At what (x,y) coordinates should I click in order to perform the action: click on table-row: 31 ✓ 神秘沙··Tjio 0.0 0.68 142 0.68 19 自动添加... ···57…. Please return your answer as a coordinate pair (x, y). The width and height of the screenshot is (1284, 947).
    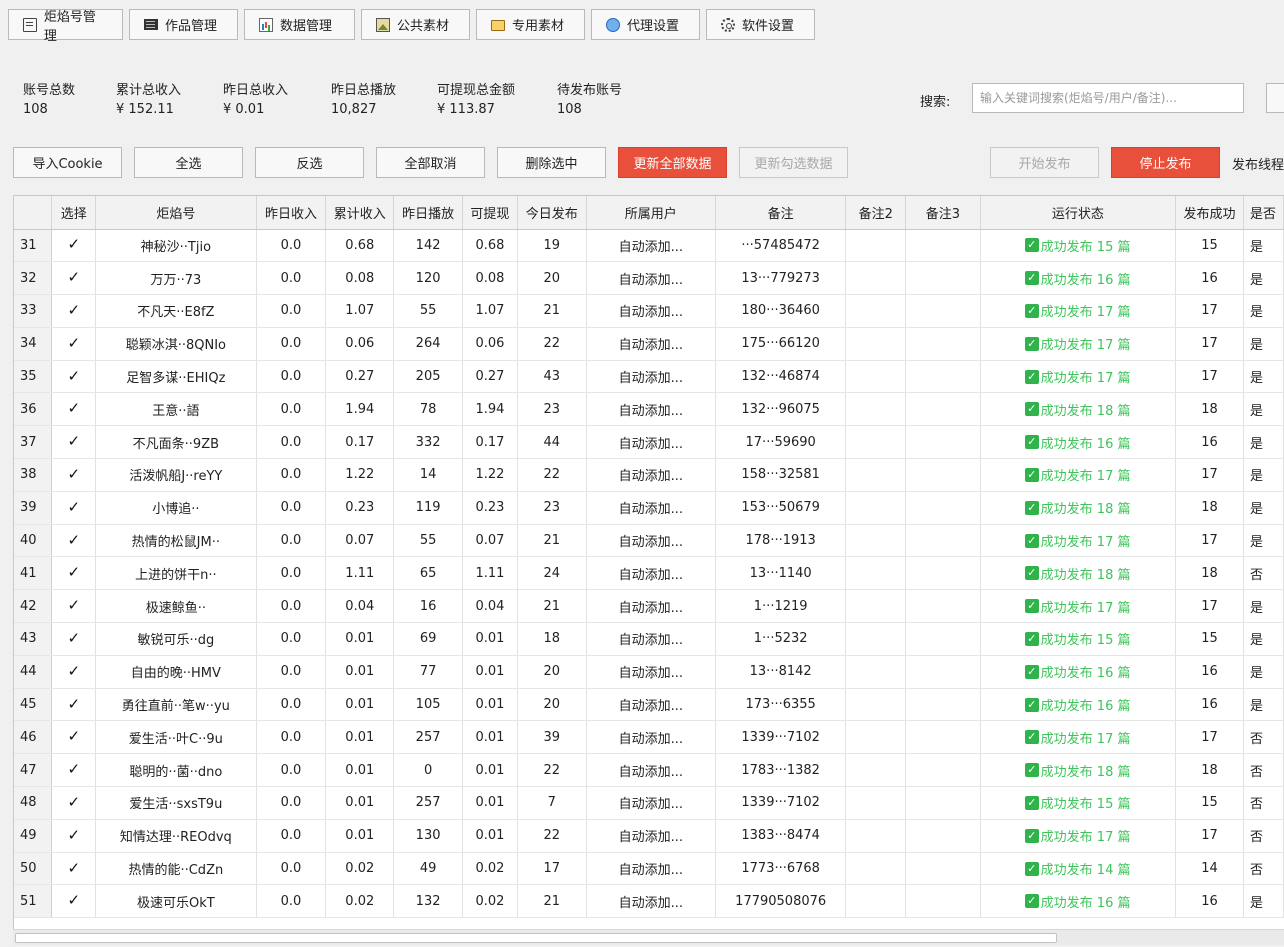
    Looking at the image, I should click on (649, 246).